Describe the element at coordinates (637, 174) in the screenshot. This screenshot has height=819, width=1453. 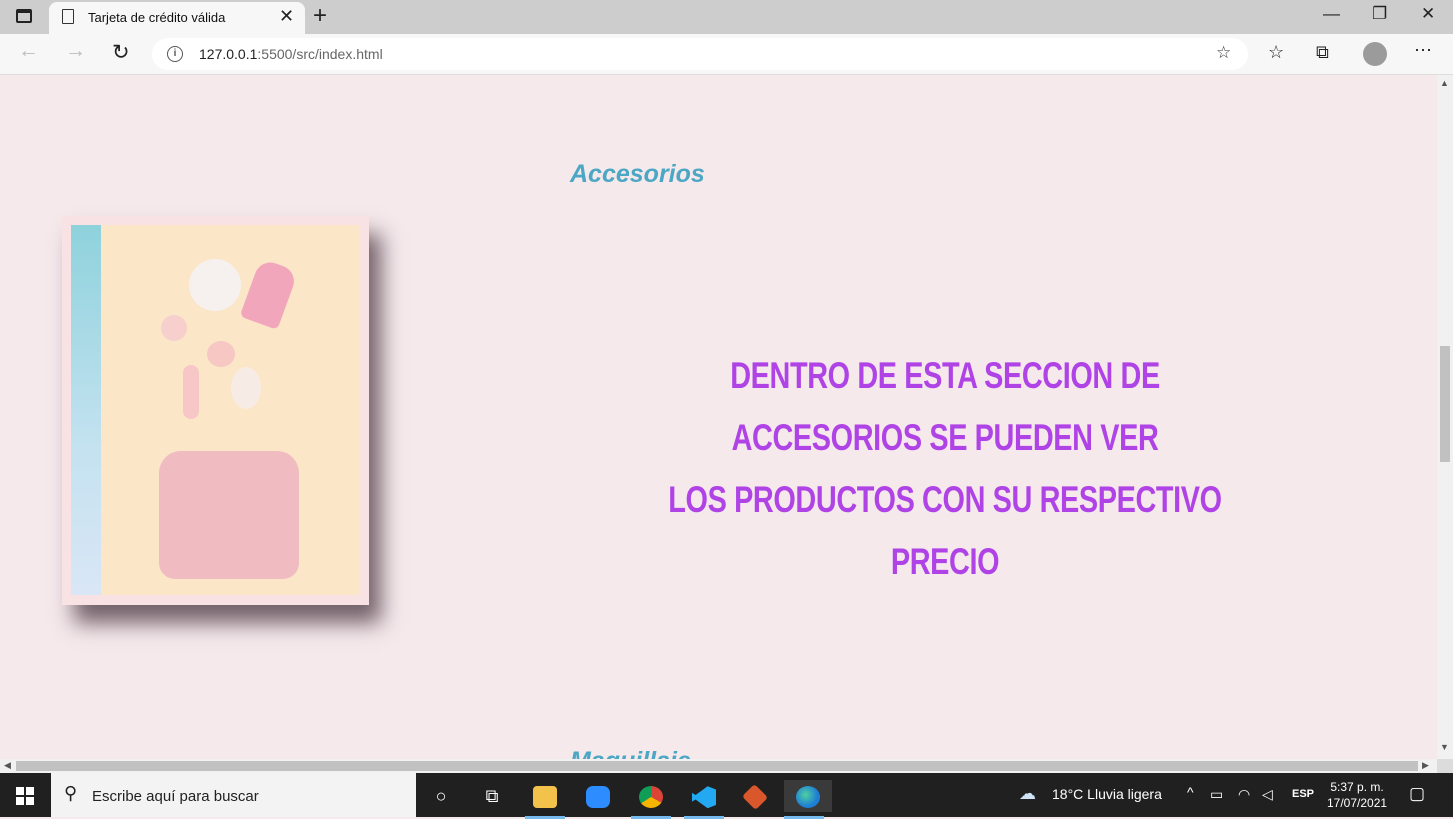
I see `section-title: Accesorios` at that location.